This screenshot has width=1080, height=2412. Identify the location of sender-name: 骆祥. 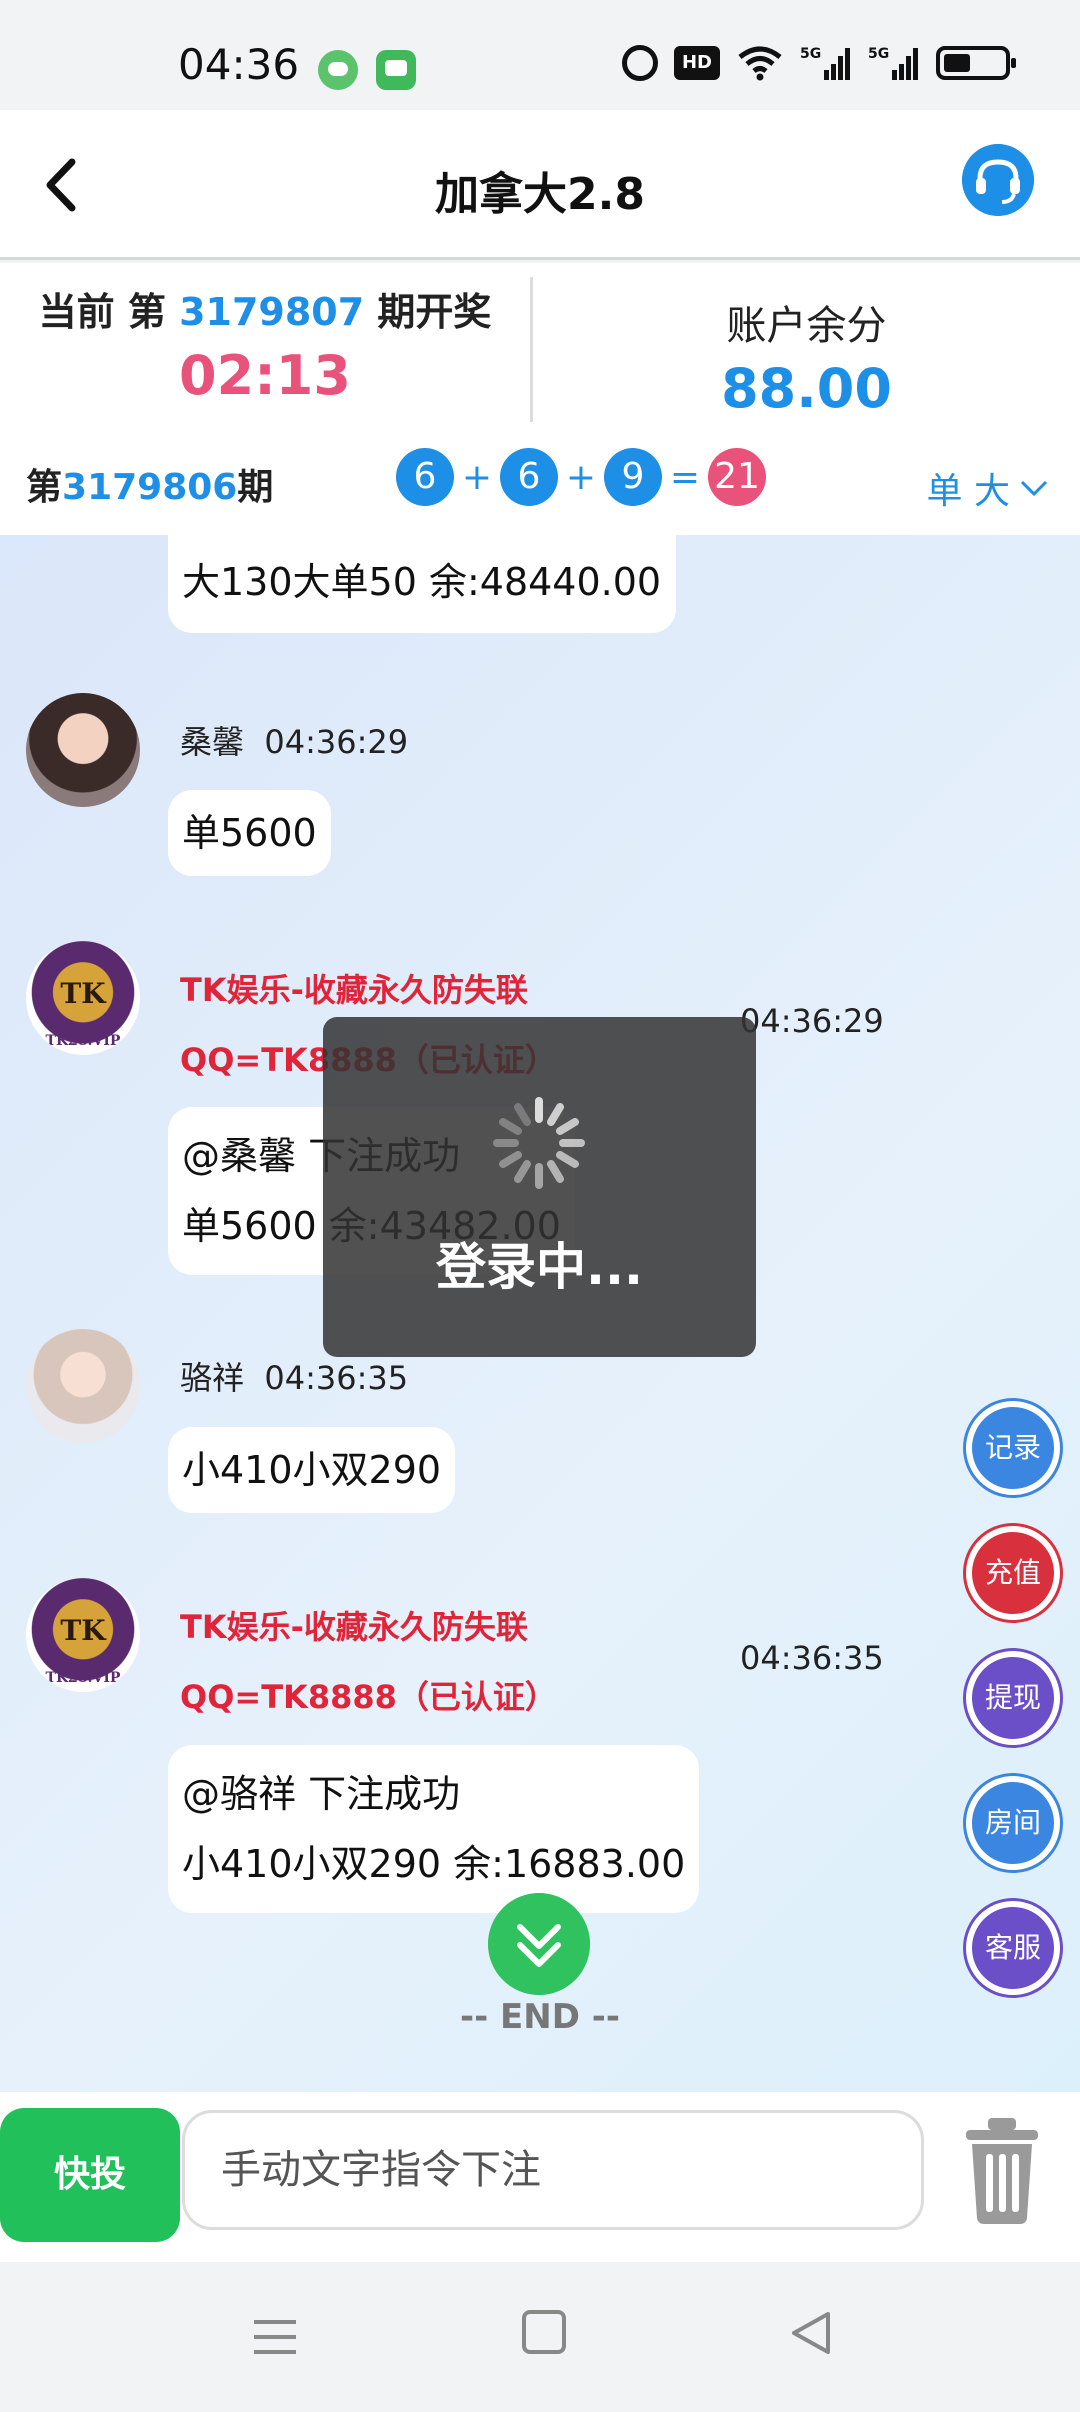
(212, 1378).